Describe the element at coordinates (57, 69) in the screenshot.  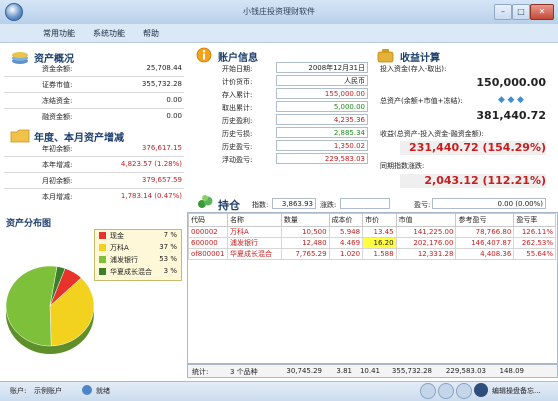
I see `asset-label: 资金余额:` at that location.